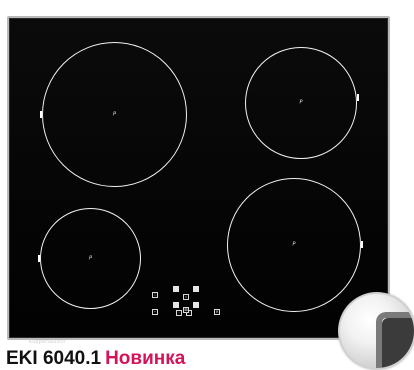 The image size is (414, 370). What do you see at coordinates (47, 342) in the screenshot?
I see `brand-logo: Küppersbusch` at bounding box center [47, 342].